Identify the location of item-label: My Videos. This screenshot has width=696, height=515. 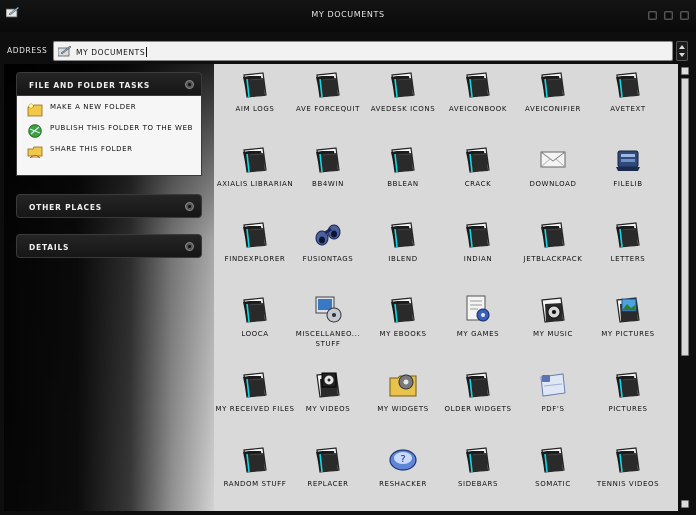
(328, 409).